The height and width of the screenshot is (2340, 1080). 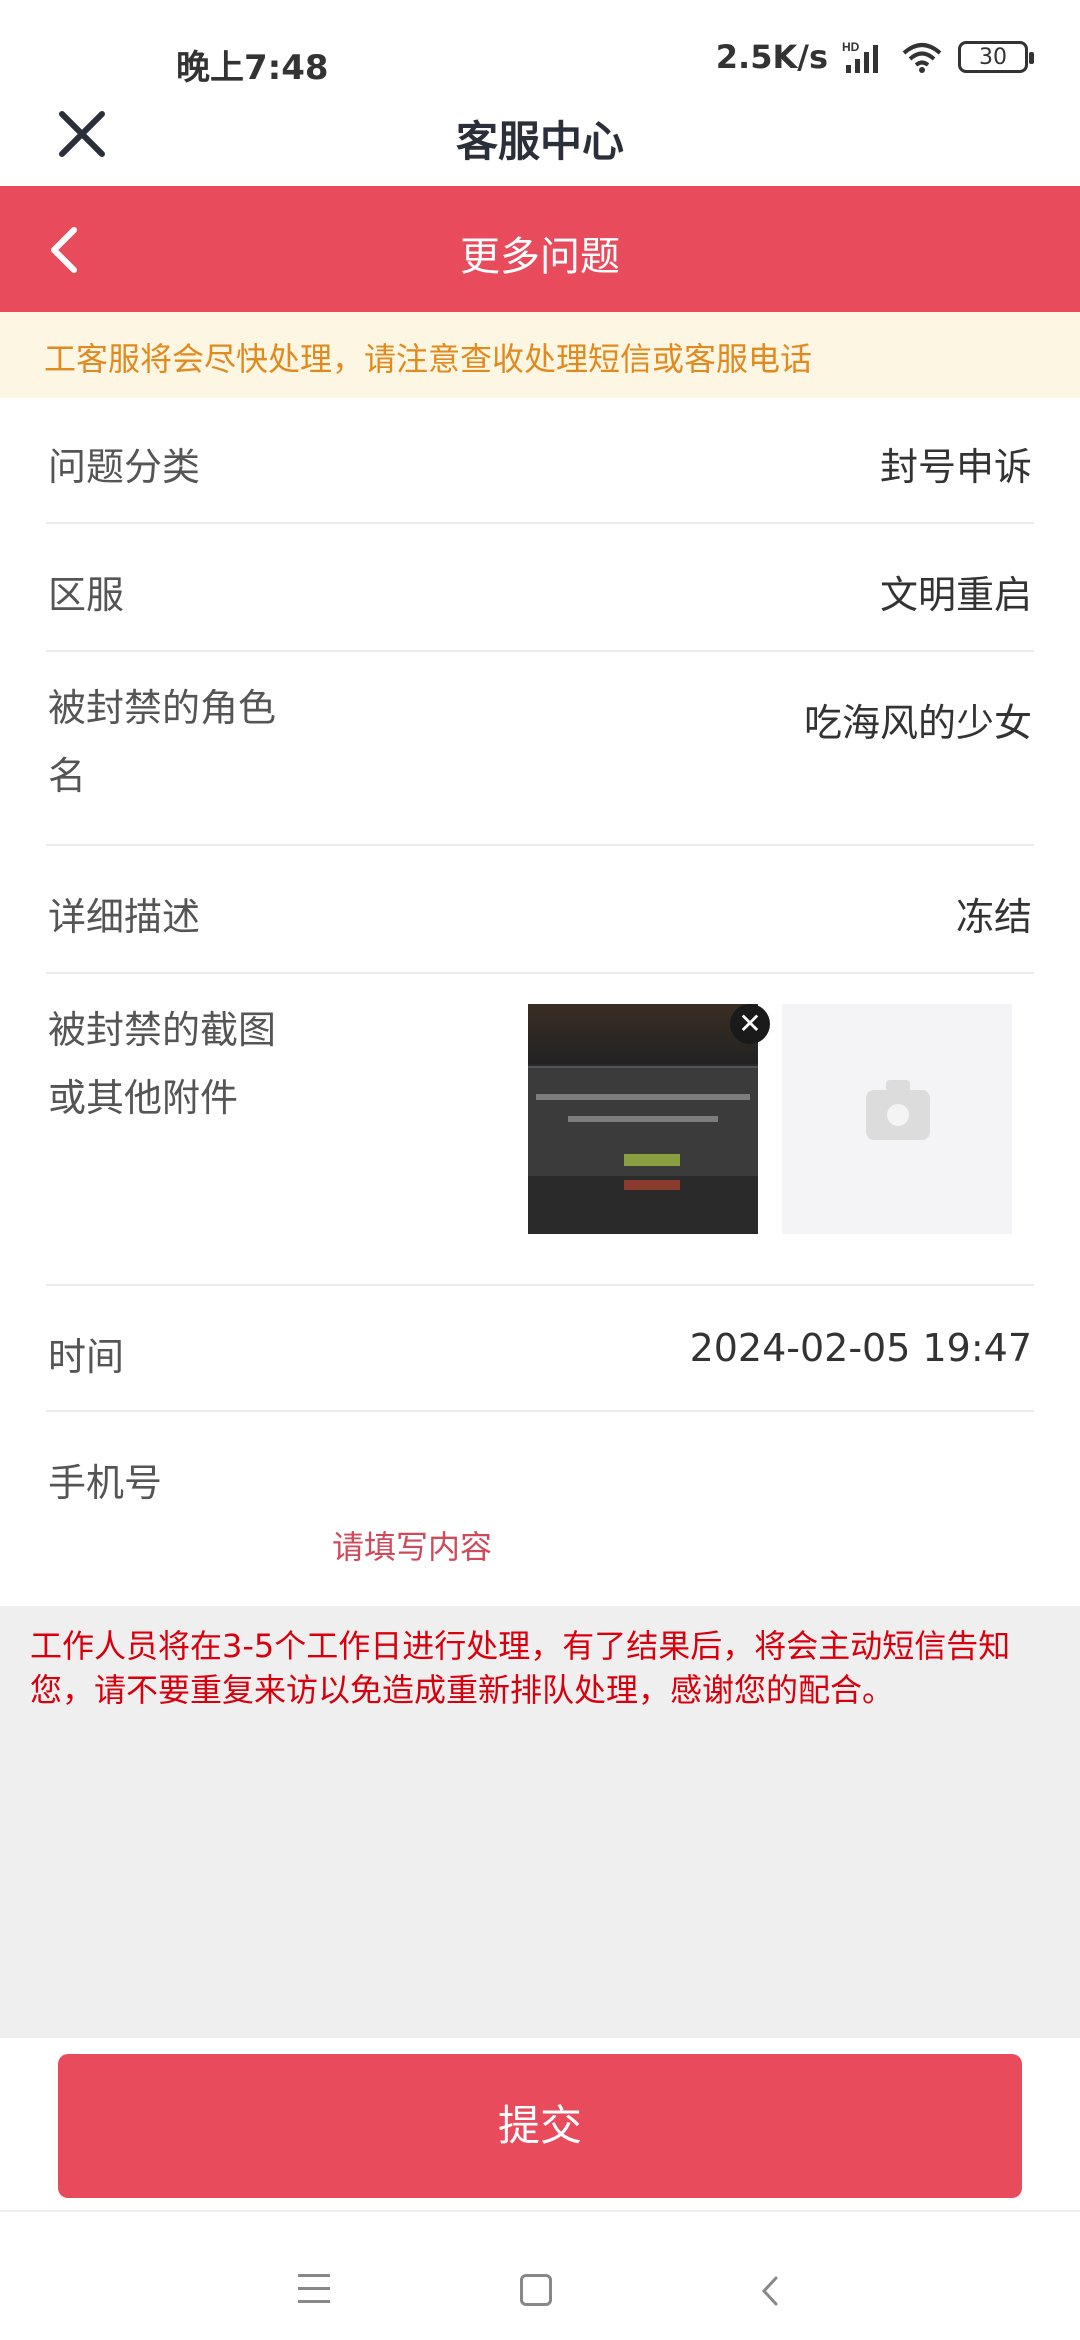 I want to click on time-value: 2024-02-05 19:47, so click(x=860, y=1348).